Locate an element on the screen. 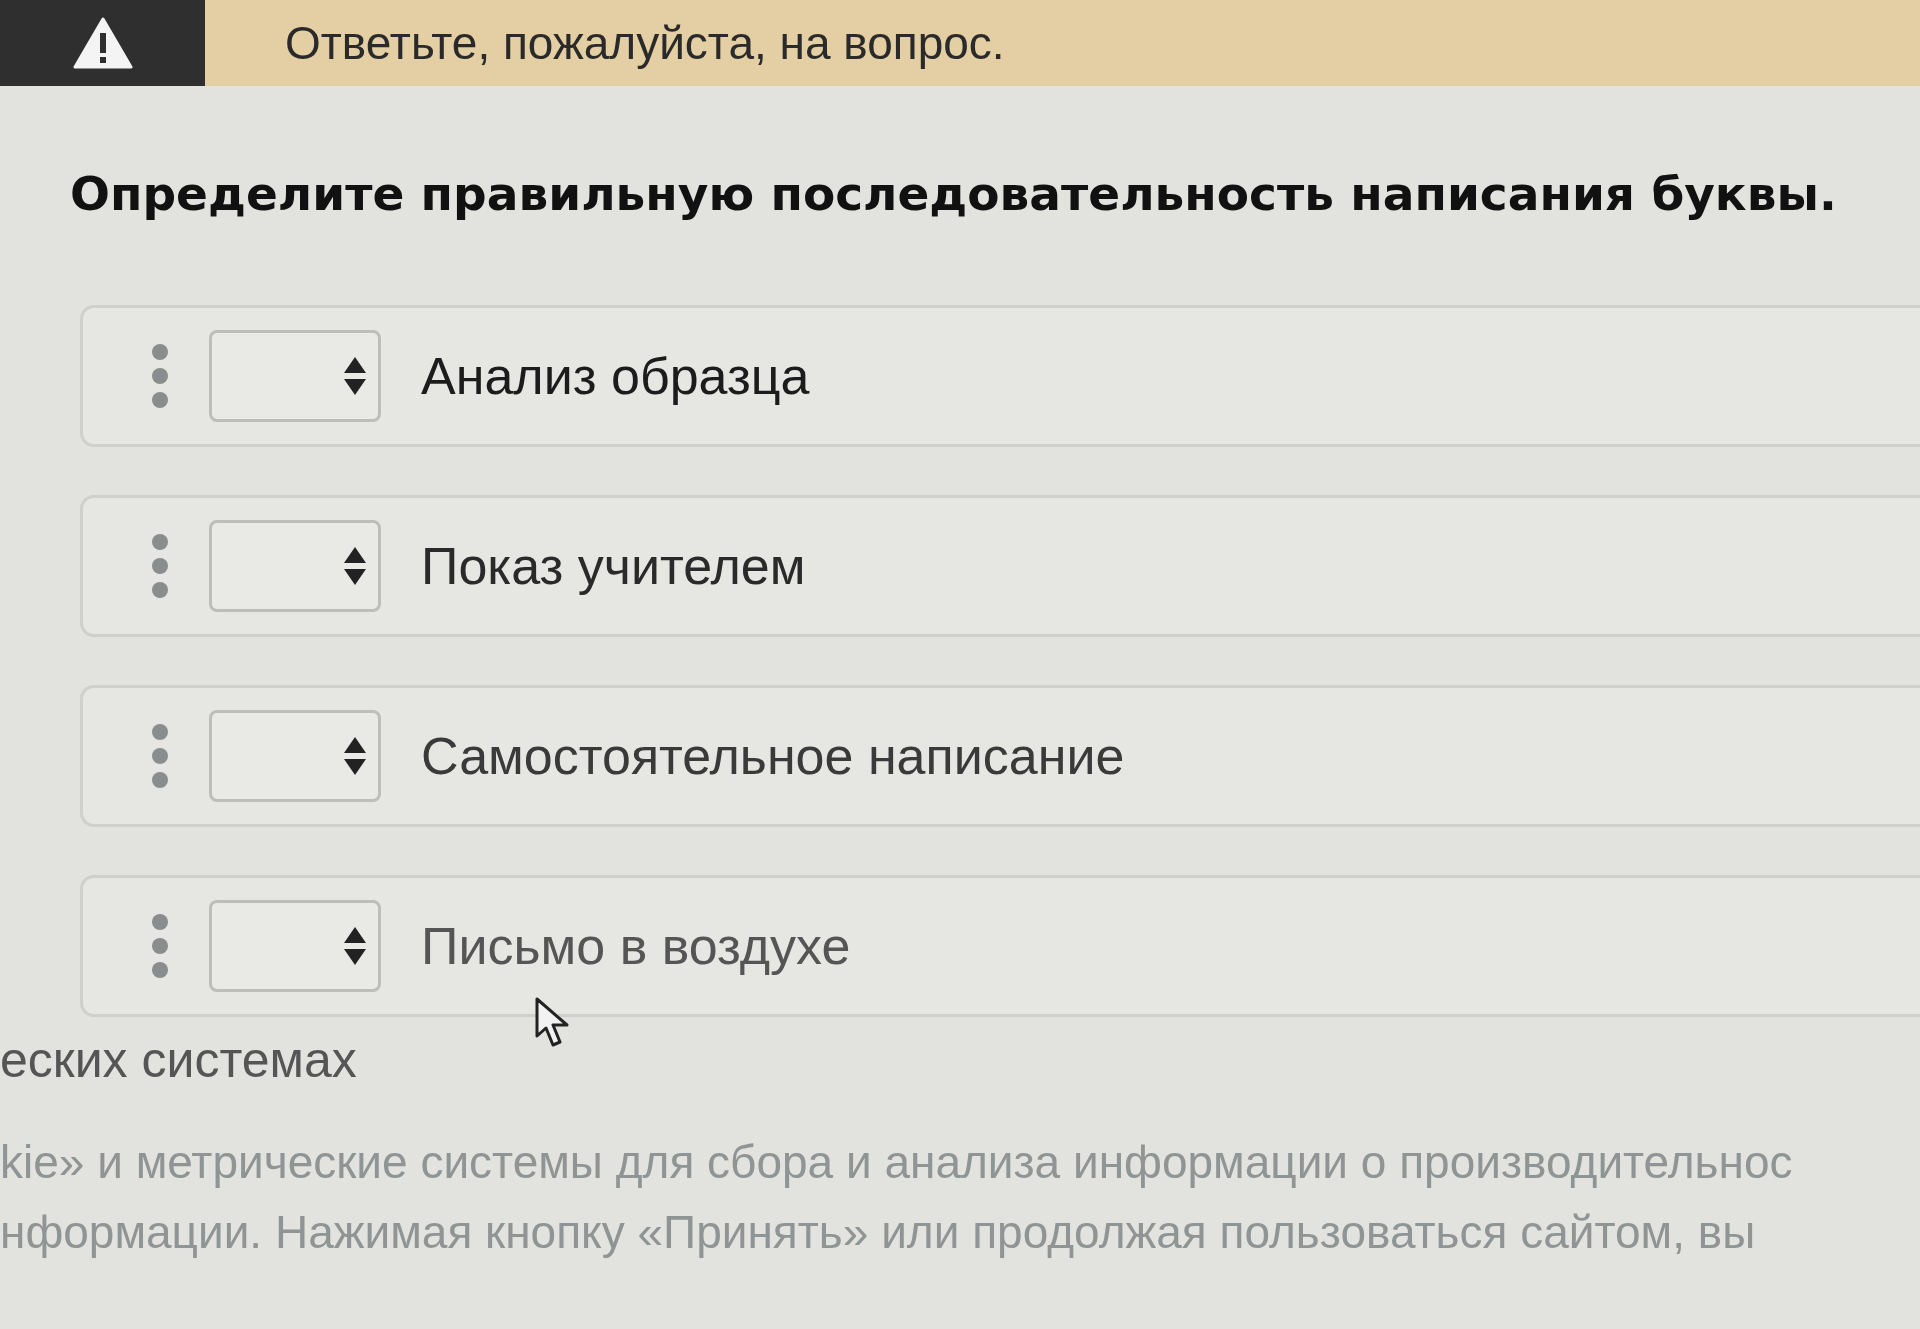 This screenshot has width=1920, height=1329. warning-icon is located at coordinates (102, 43).